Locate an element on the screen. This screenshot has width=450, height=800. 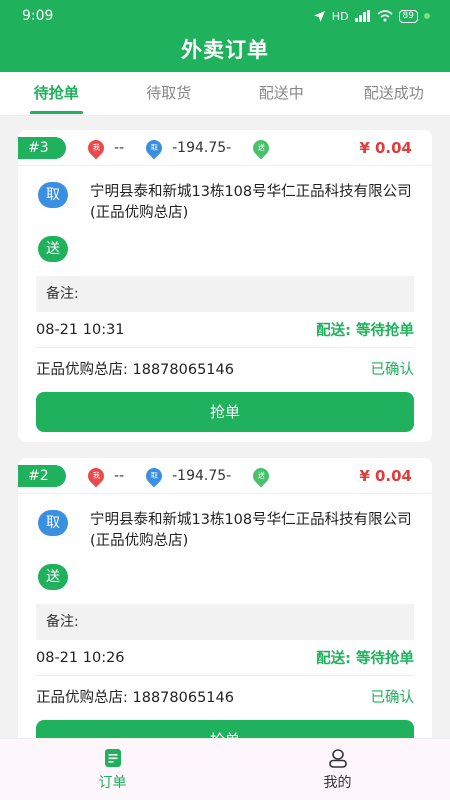
network-type: HD is located at coordinates (340, 16).